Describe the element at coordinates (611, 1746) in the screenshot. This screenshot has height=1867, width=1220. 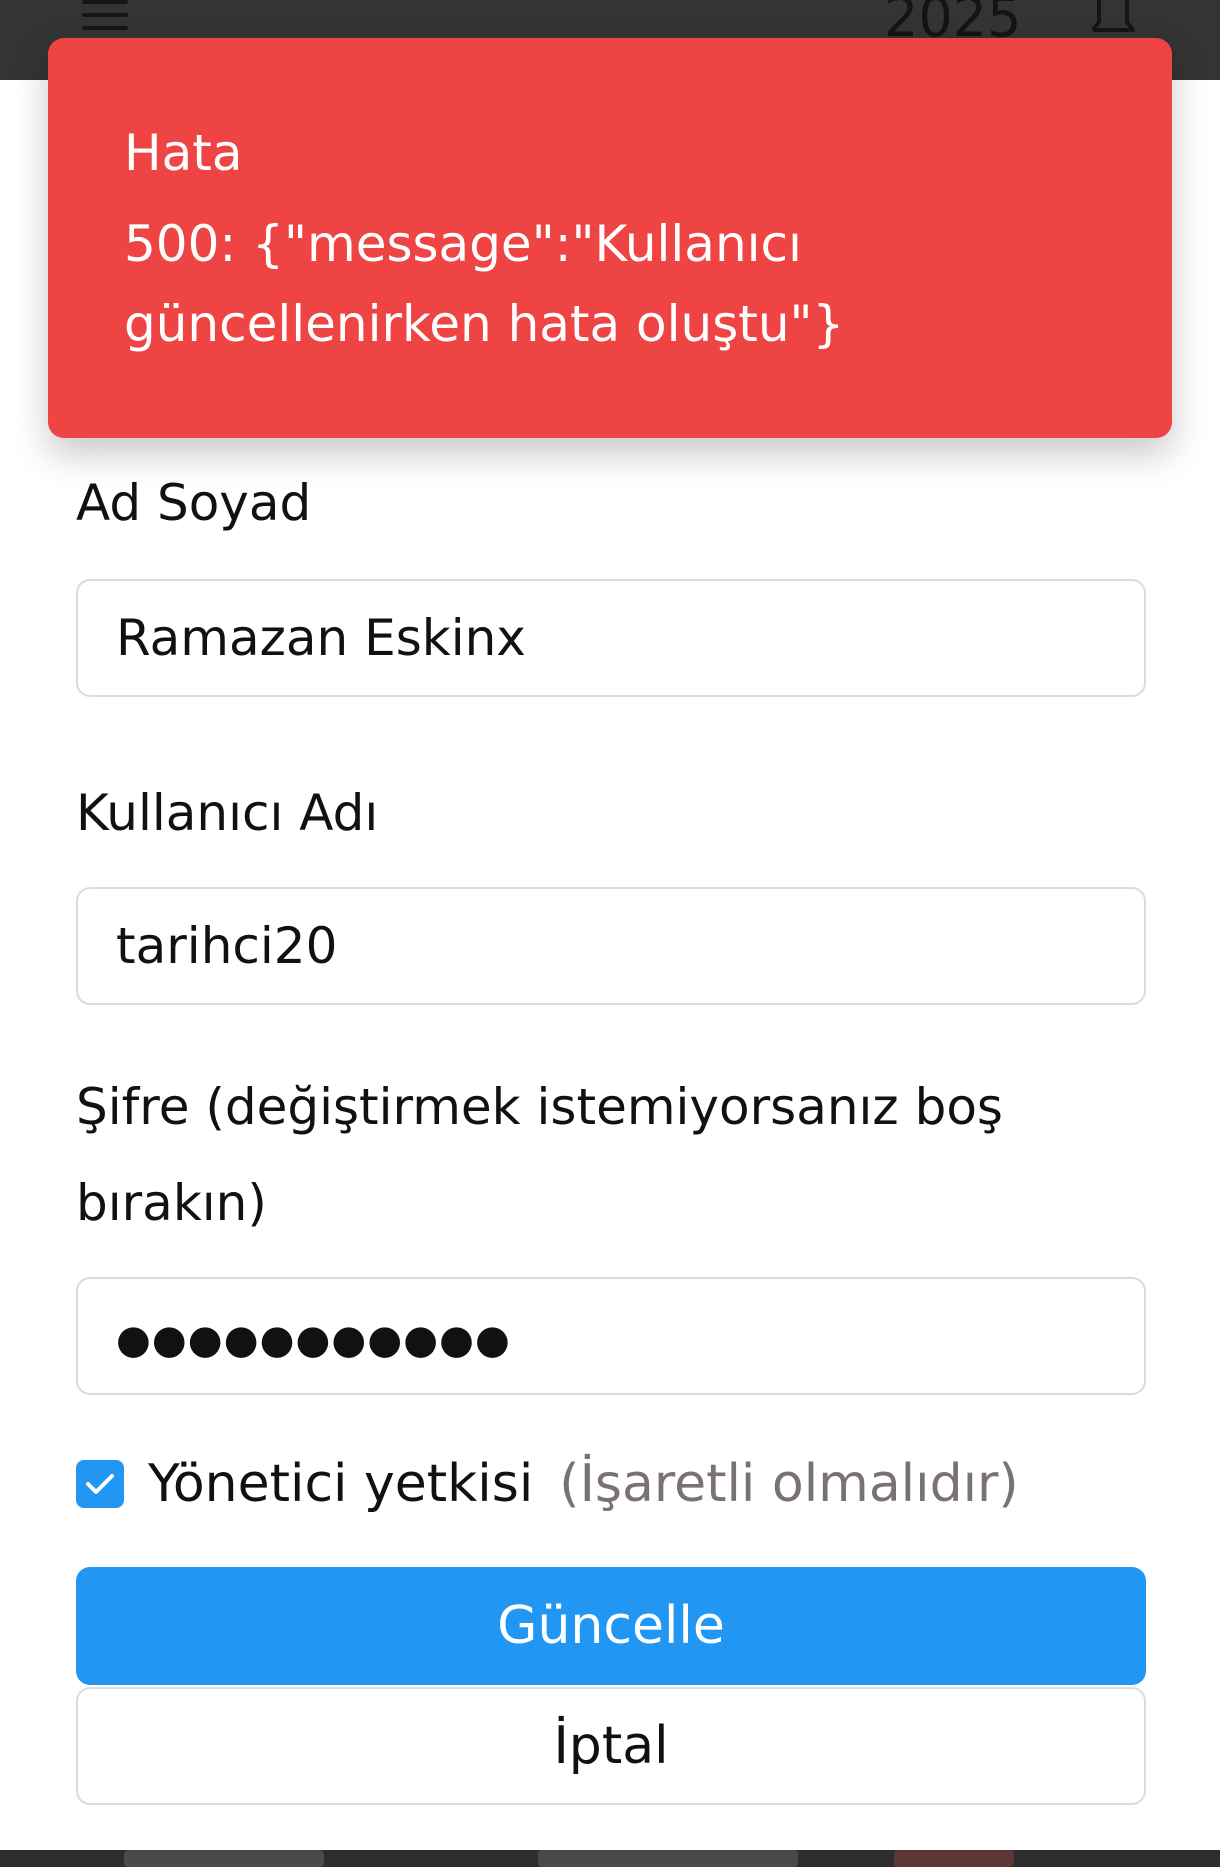
I see `cancel-button: İptal` at that location.